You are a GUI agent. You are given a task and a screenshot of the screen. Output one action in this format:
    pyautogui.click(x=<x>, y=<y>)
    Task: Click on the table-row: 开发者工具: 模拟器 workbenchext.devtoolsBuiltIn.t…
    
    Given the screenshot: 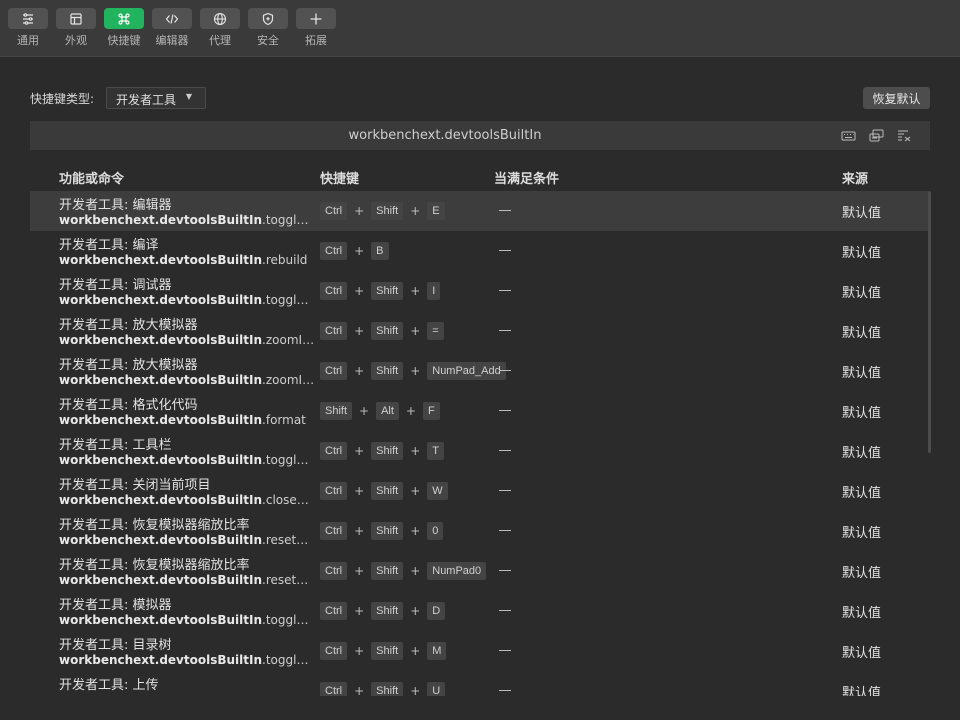 What is the action you would take?
    pyautogui.click(x=479, y=611)
    